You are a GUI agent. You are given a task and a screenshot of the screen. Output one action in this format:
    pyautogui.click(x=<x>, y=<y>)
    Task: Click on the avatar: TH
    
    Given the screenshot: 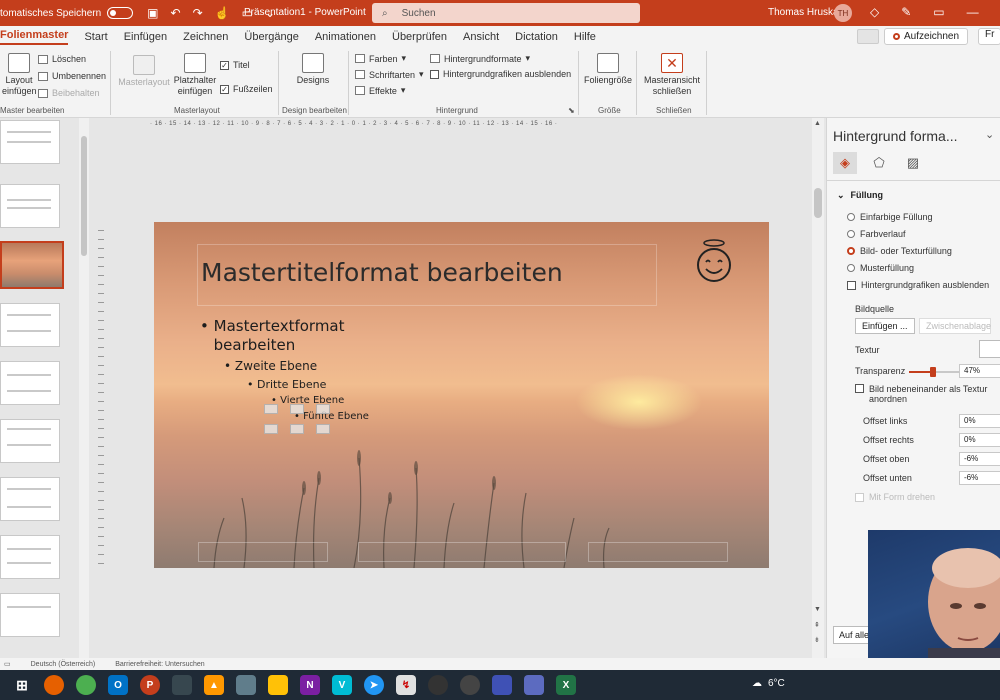 What is the action you would take?
    pyautogui.click(x=843, y=13)
    